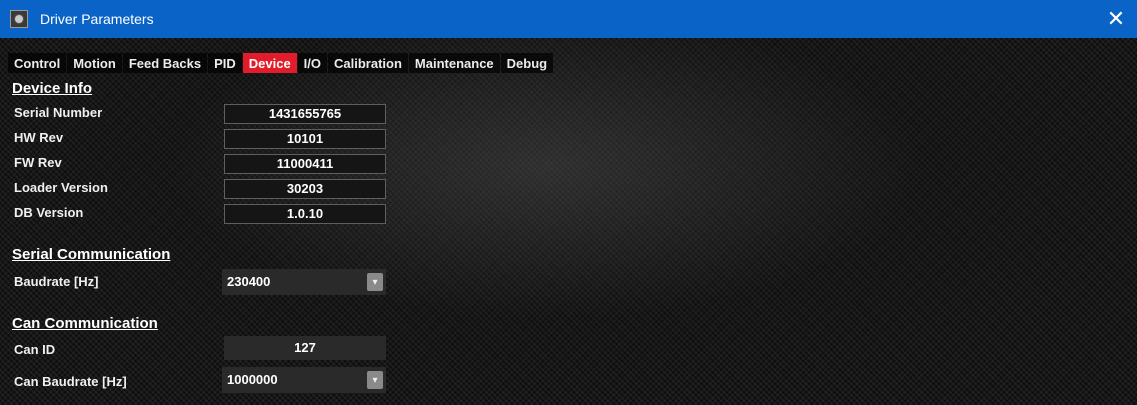 The height and width of the screenshot is (405, 1137). Describe the element at coordinates (304, 282) in the screenshot. I see `baudrate-select: 230400 ▾` at that location.